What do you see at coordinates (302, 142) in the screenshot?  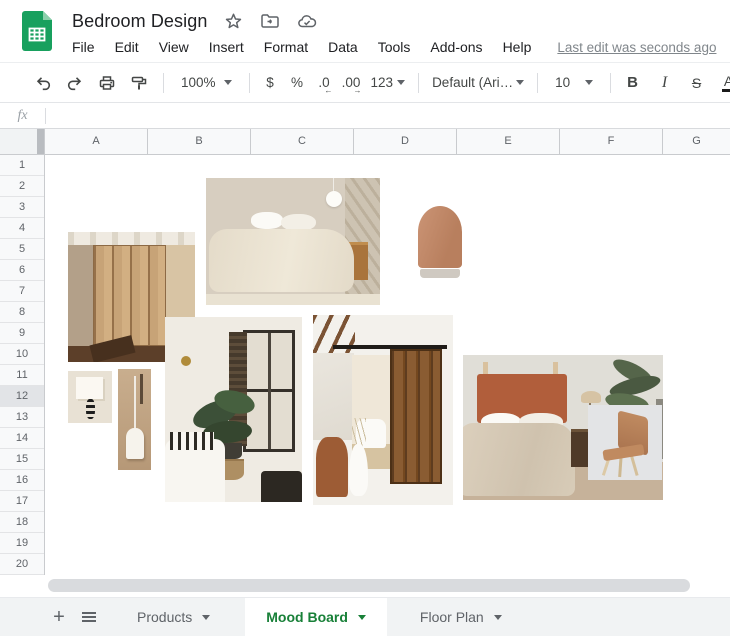 I see `column-header: C` at bounding box center [302, 142].